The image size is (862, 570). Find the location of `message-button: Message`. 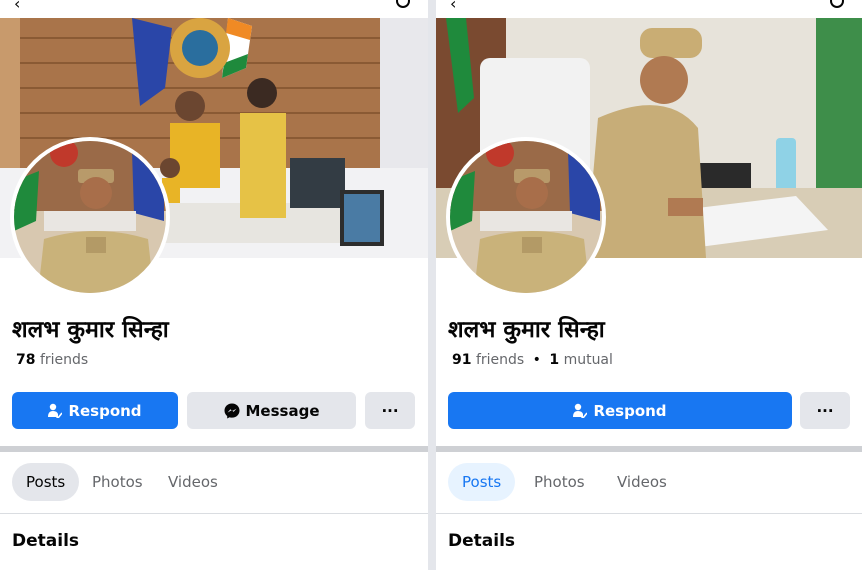

message-button: Message is located at coordinates (271, 410).